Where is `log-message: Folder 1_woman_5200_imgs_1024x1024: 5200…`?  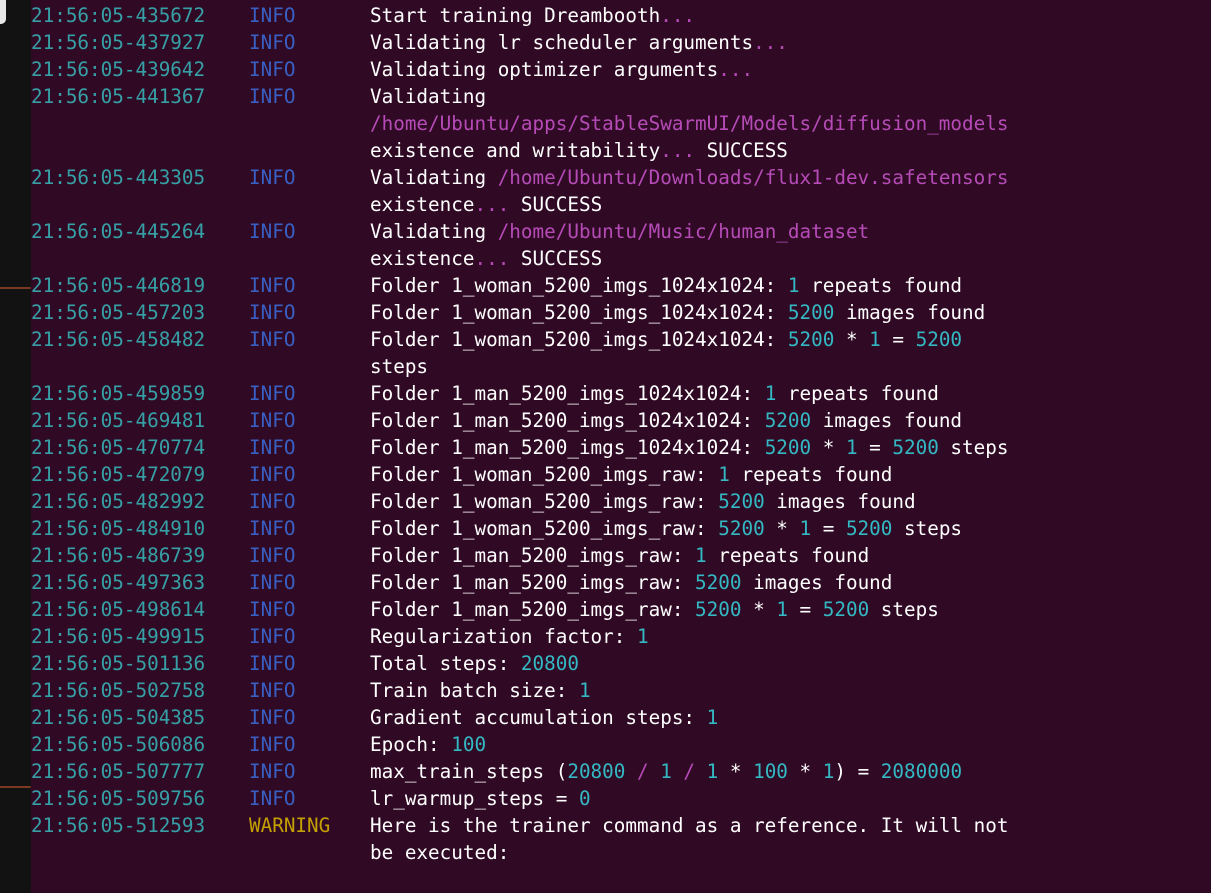
log-message: Folder 1_woman_5200_imgs_1024x1024: 5200… is located at coordinates (770, 353).